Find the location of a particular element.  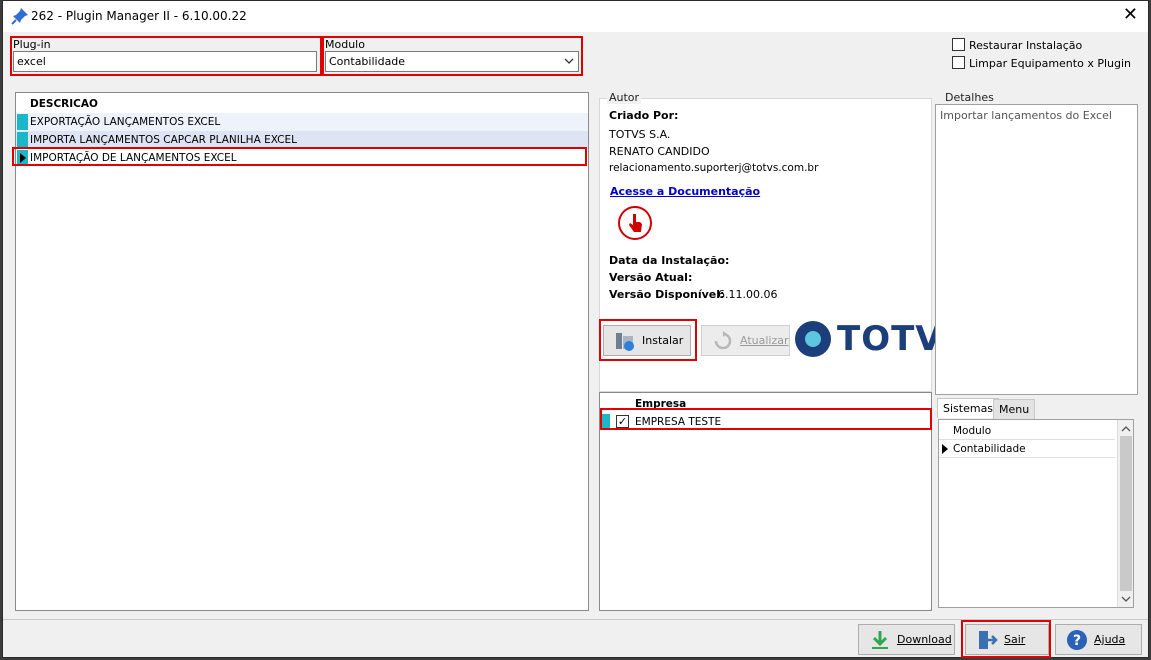

plugin-label: Plug-in is located at coordinates (32, 44).